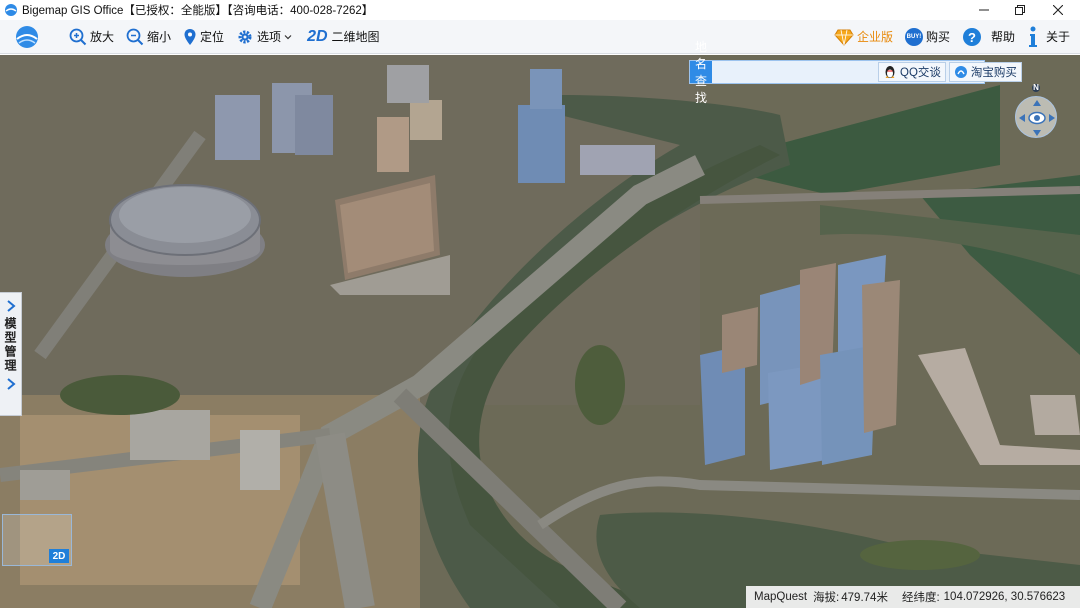  Describe the element at coordinates (355, 37) in the screenshot. I see `map-2d-label: 二维地图` at that location.